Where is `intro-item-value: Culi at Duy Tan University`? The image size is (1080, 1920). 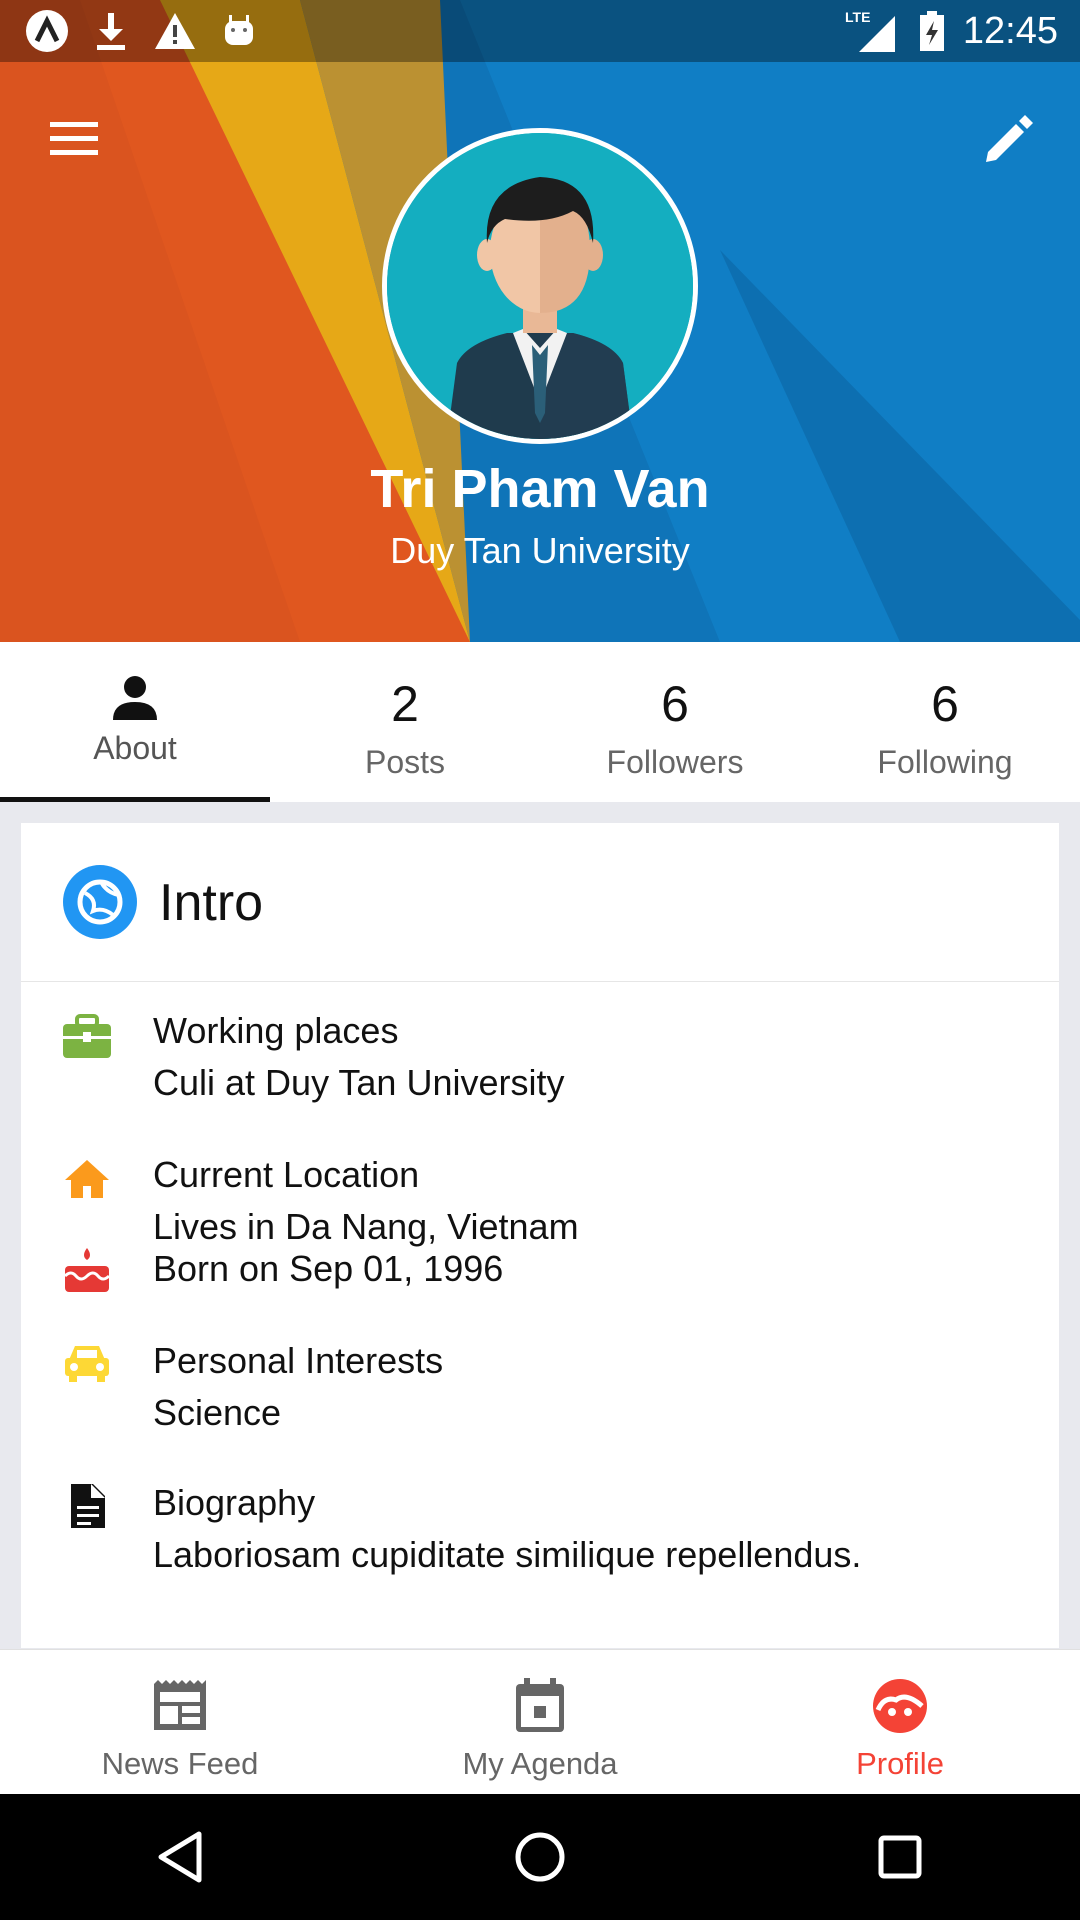
intro-item-value: Culi at Duy Tan University is located at coordinates (359, 1082).